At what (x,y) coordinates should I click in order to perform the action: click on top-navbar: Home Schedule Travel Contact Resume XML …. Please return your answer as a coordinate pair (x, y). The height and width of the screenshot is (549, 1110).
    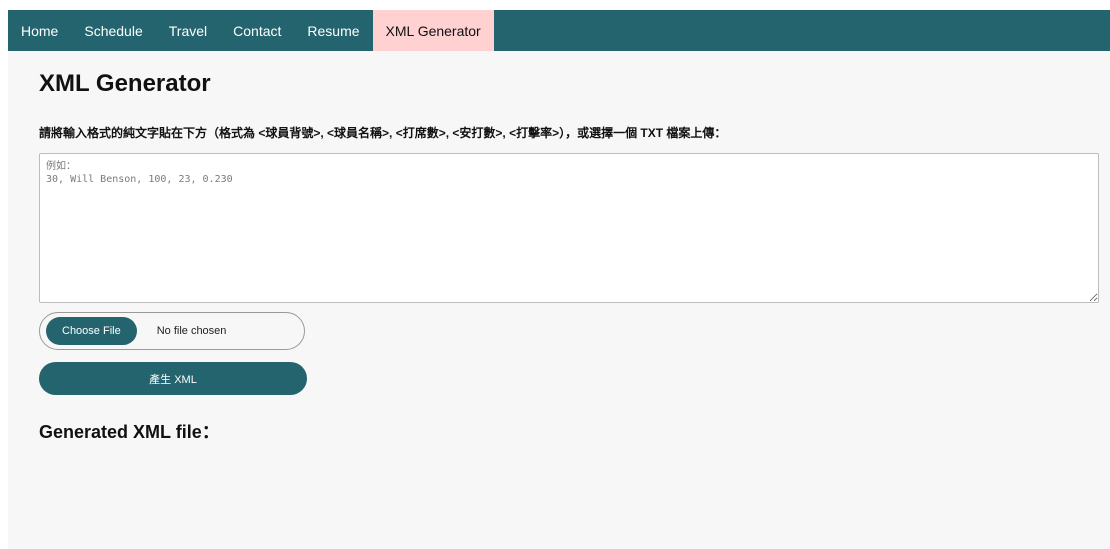
    Looking at the image, I should click on (559, 30).